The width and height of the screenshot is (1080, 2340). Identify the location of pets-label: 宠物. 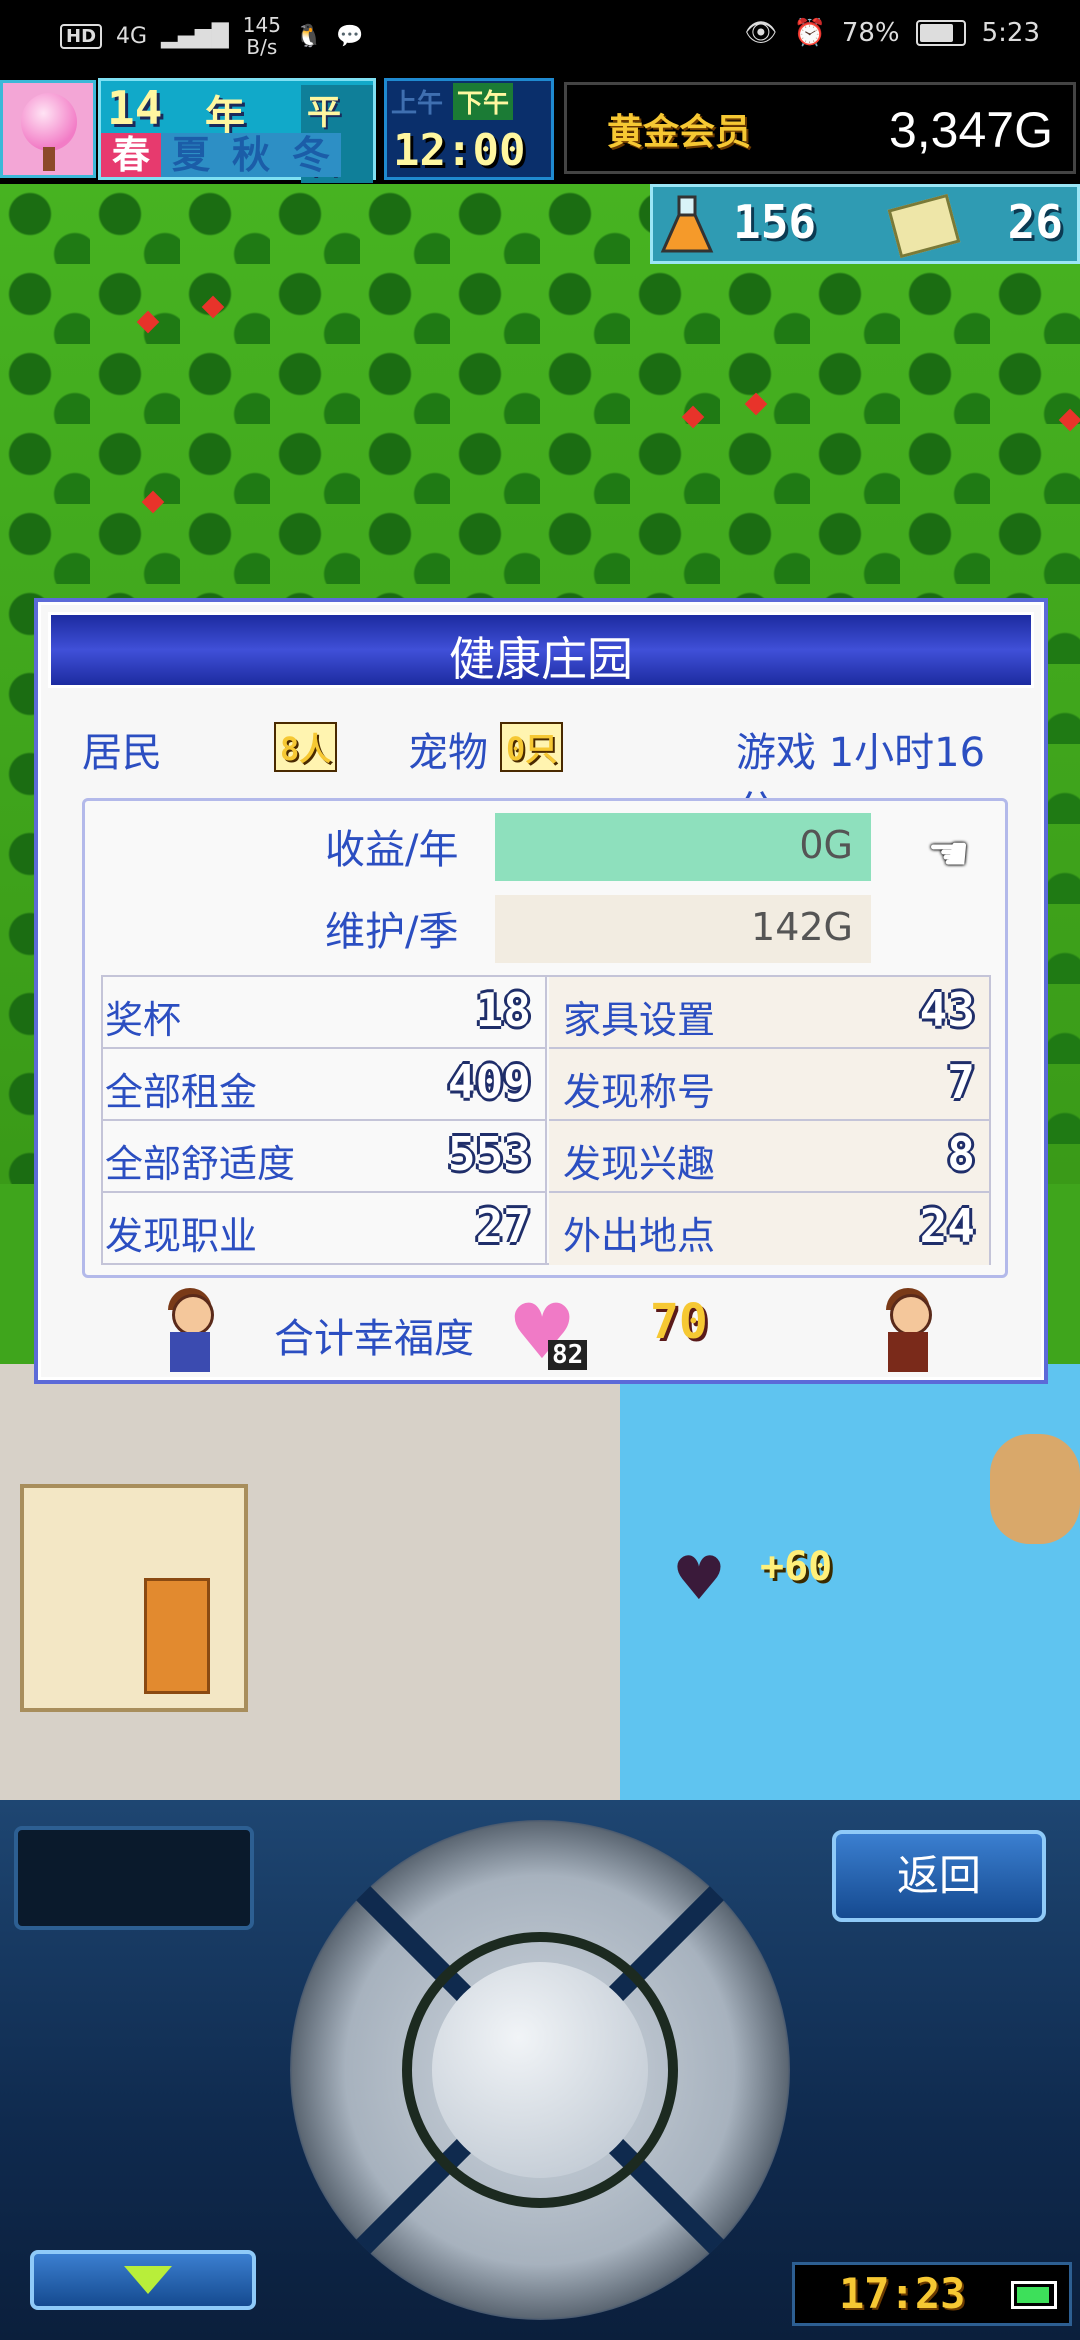
(448, 753).